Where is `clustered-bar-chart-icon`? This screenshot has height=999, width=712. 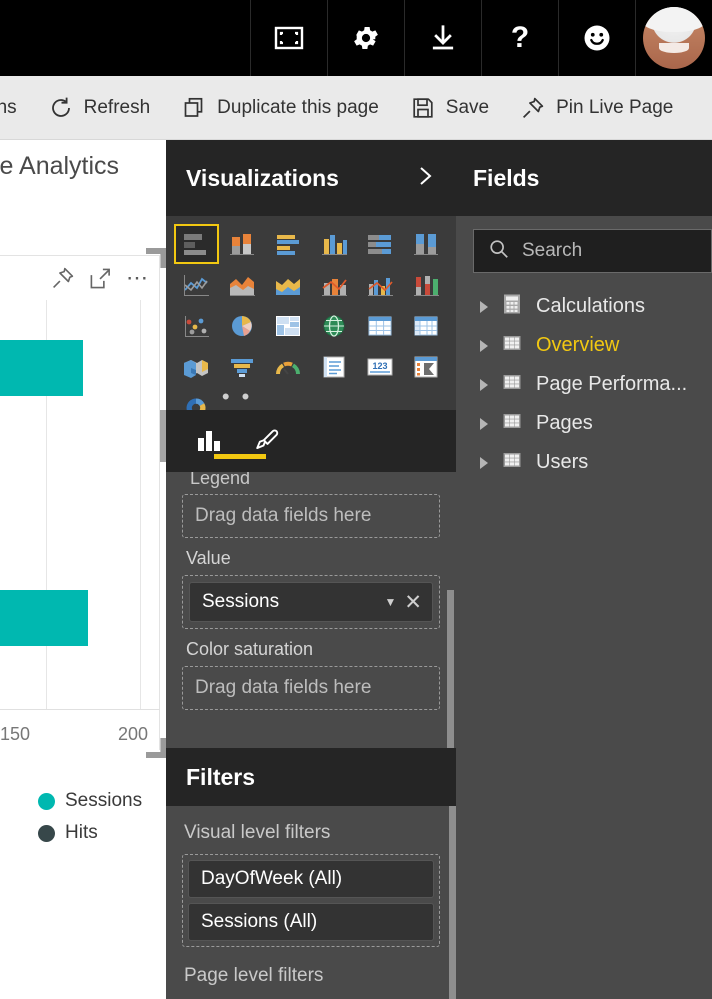 clustered-bar-chart-icon is located at coordinates (288, 244).